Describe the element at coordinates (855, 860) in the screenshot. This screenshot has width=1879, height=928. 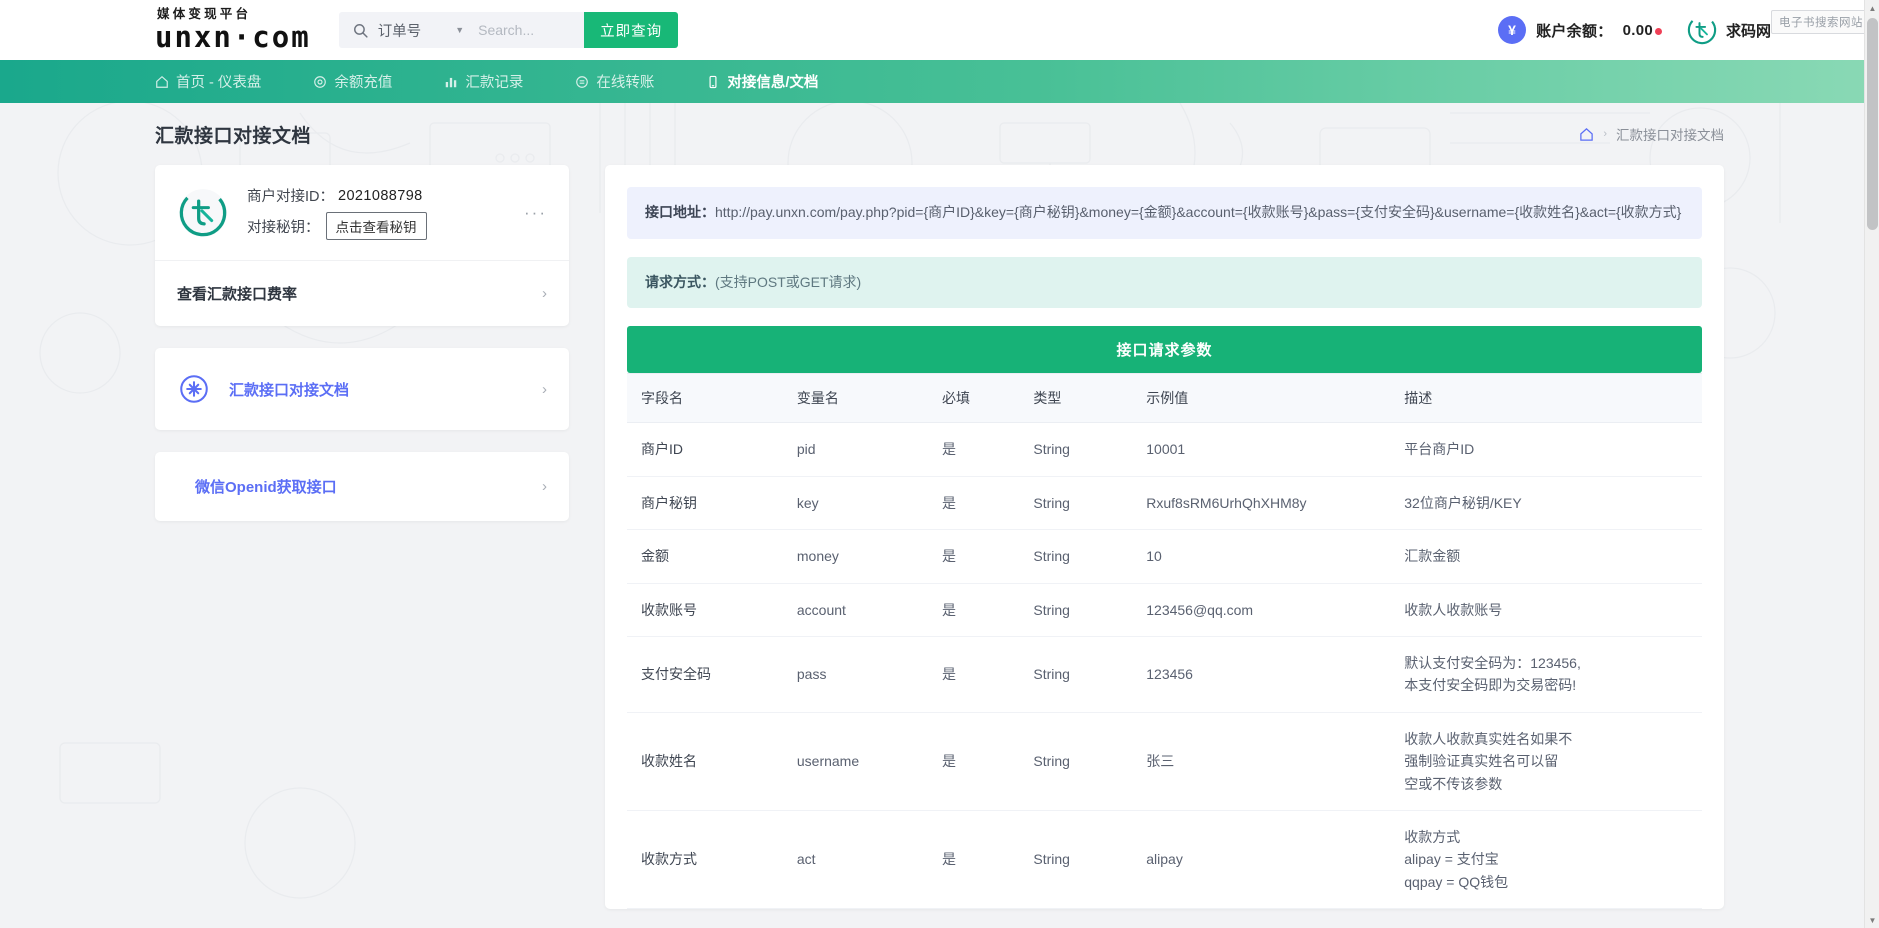
I see `cell-variable: act` at that location.